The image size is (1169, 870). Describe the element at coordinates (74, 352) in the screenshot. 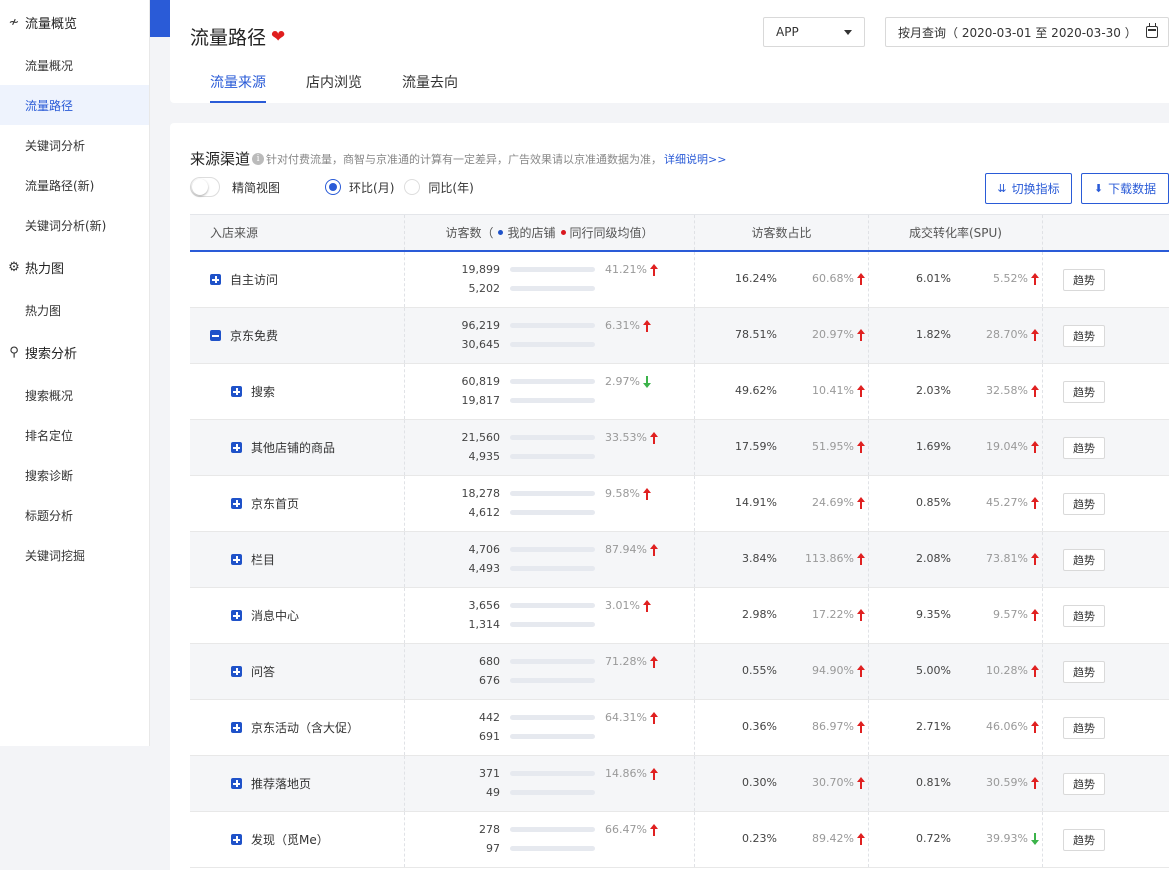

I see `sidebar-group-2: ⚲ 搜索分析` at that location.